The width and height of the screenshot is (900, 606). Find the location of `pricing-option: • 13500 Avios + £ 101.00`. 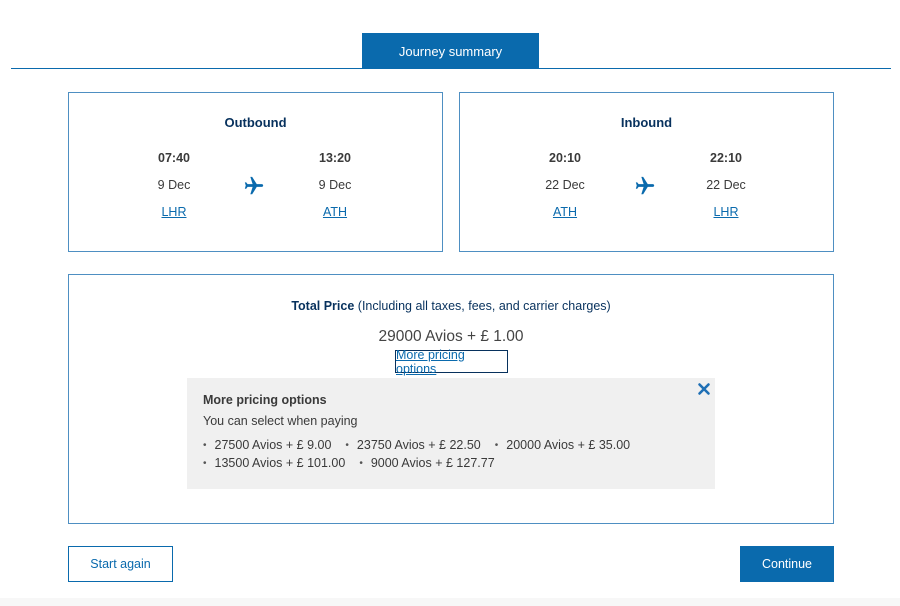

pricing-option: • 13500 Avios + £ 101.00 is located at coordinates (274, 463).